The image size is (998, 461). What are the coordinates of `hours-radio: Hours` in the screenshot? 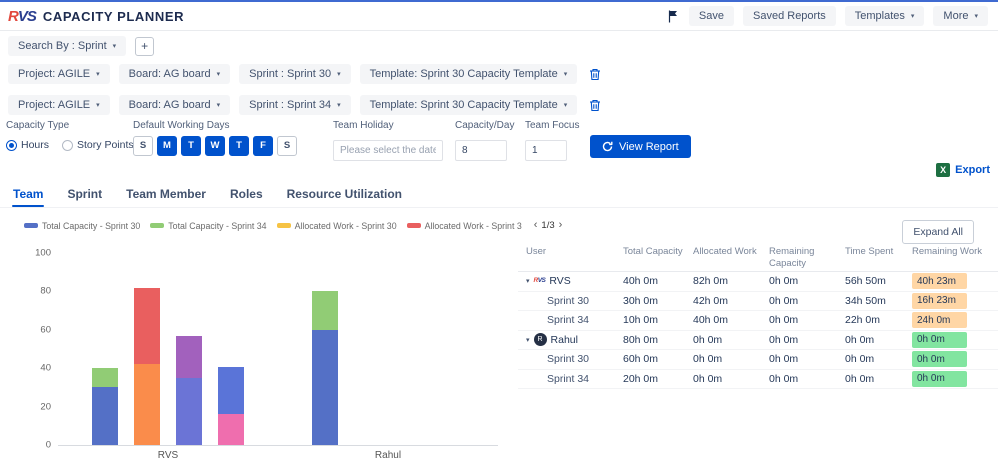 It's located at (27, 145).